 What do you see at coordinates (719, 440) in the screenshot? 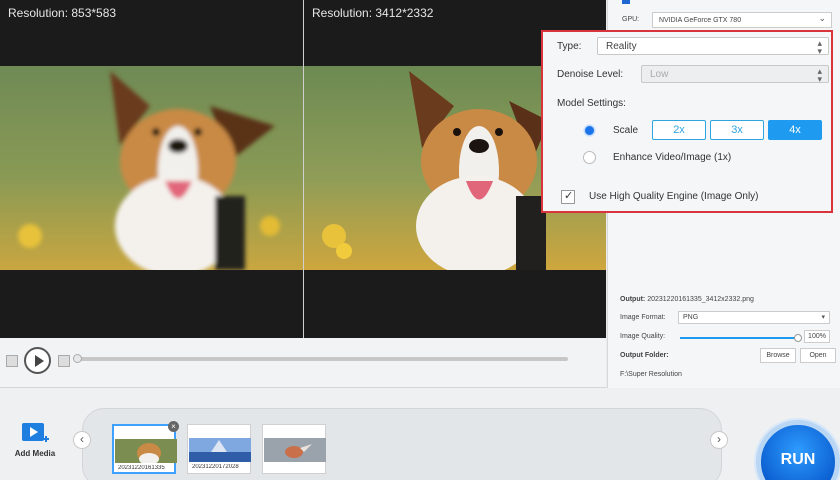
I see `next-media-button: ›` at bounding box center [719, 440].